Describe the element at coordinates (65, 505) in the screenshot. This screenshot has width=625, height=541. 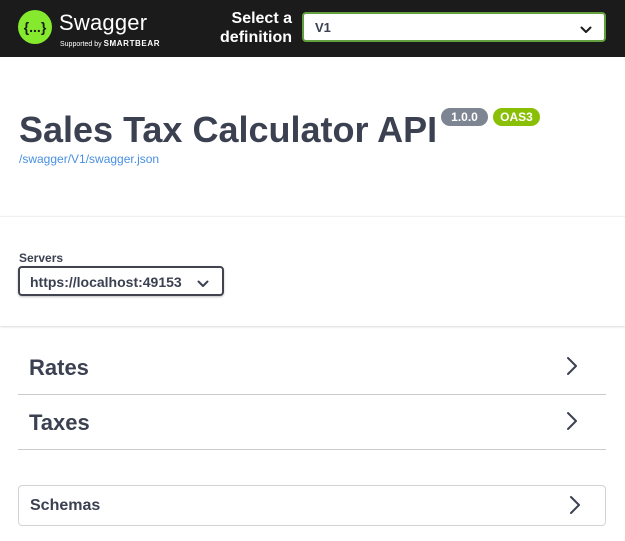
I see `schemas-label: Schemas` at that location.